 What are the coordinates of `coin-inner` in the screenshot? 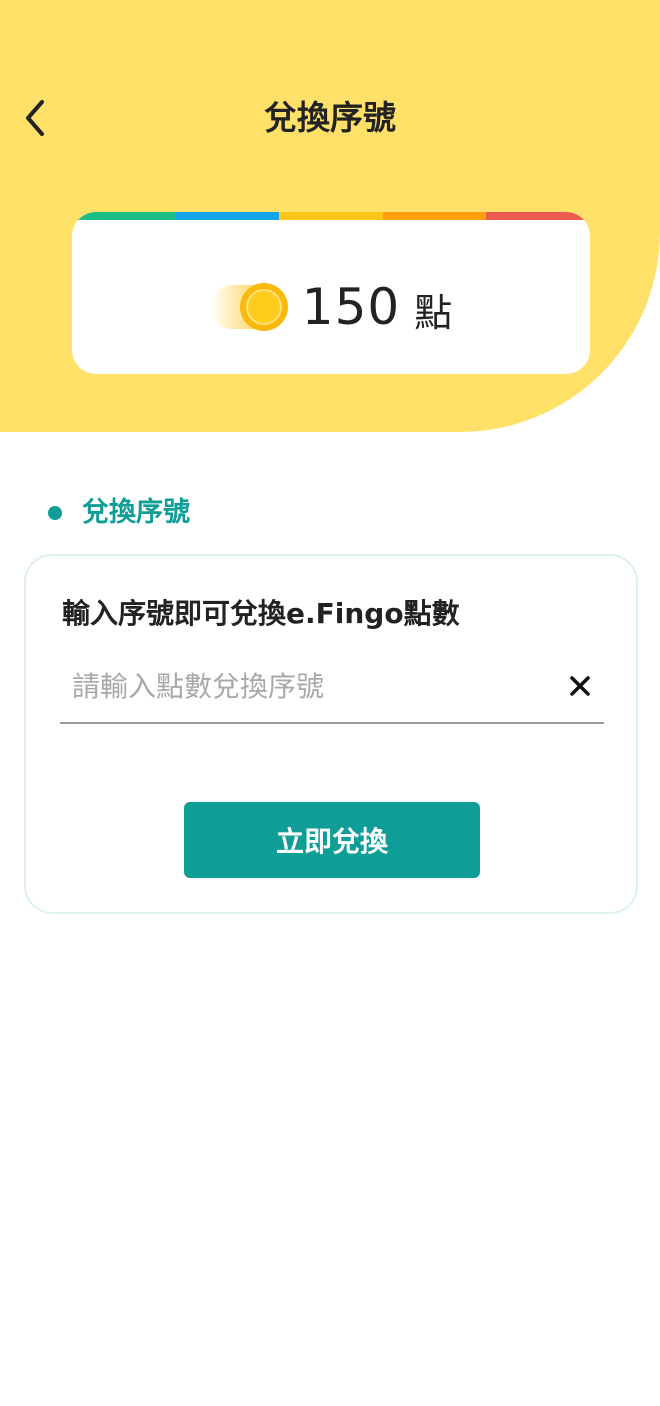 It's located at (263, 306).